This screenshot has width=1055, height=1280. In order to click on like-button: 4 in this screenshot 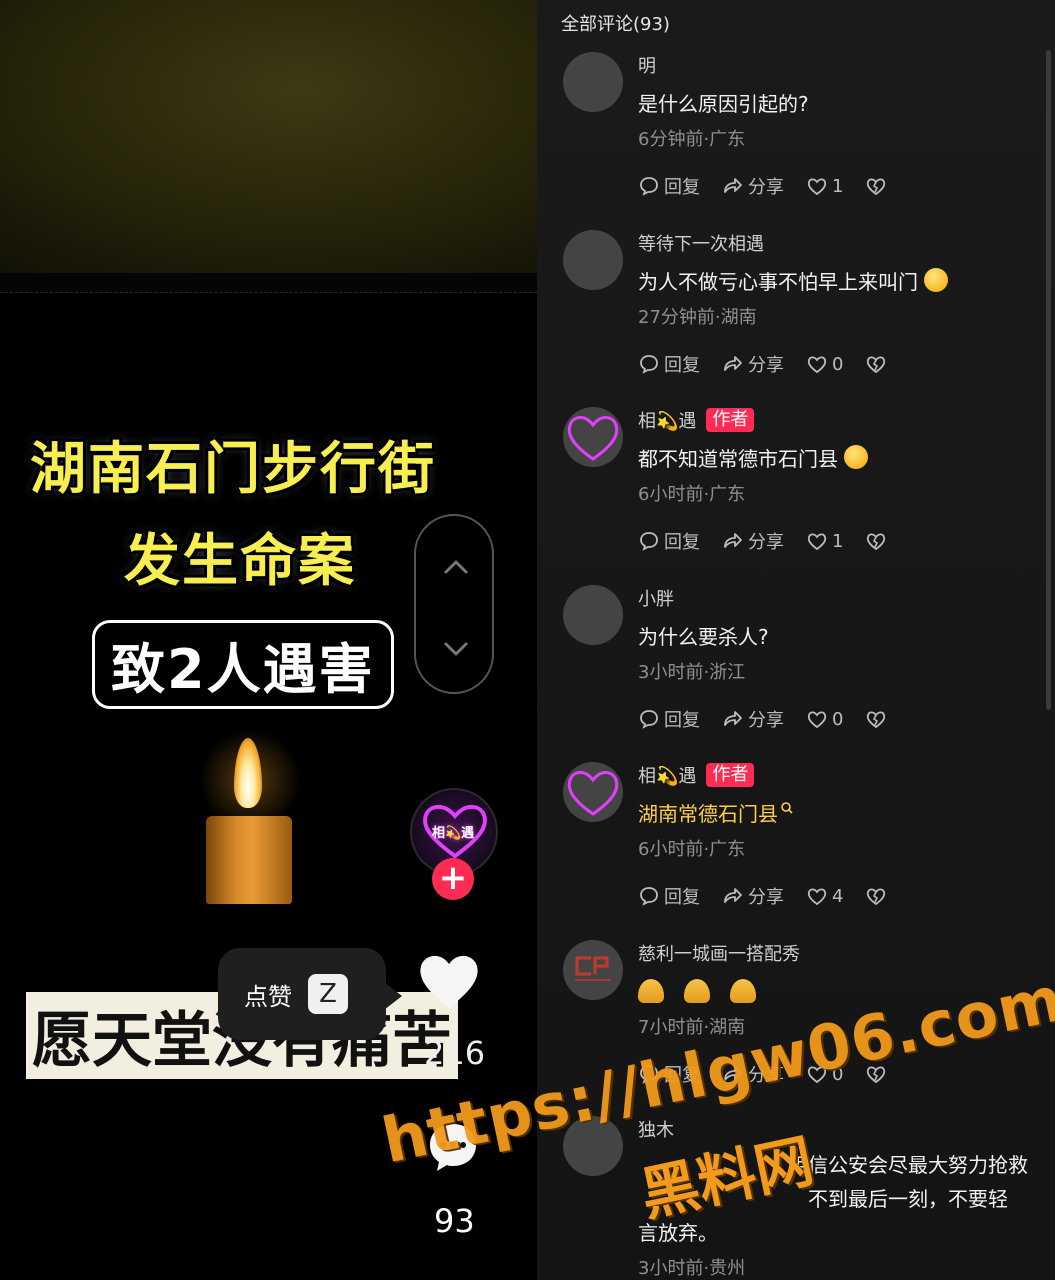, I will do `click(824, 896)`.